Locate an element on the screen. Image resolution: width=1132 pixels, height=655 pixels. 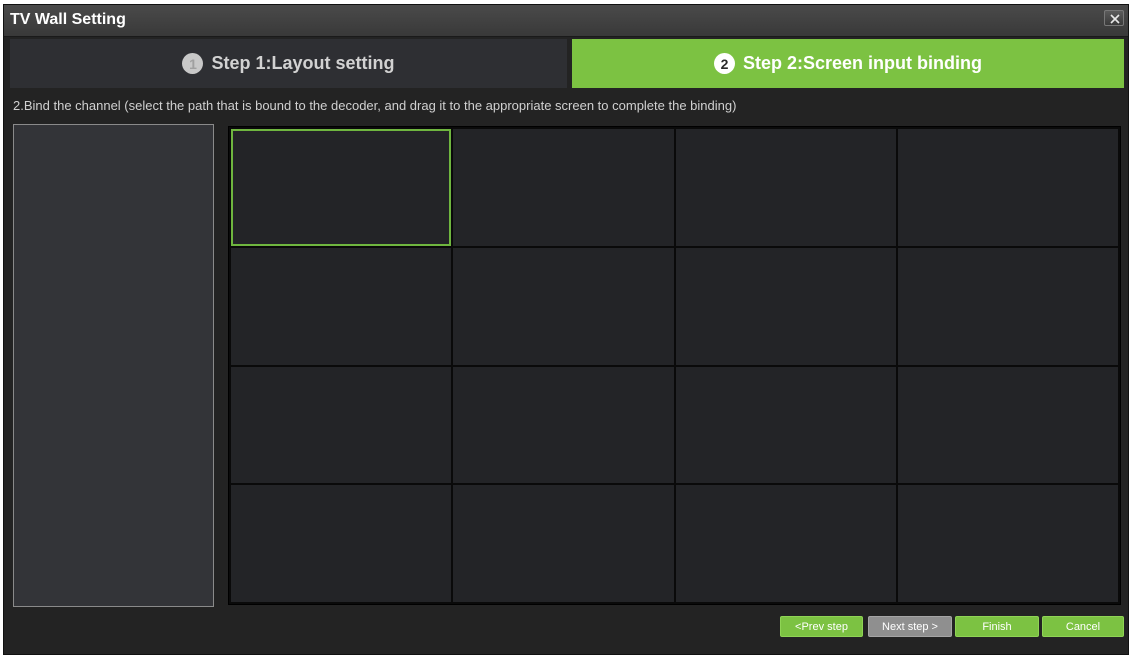
finish-button: Finish is located at coordinates (997, 626).